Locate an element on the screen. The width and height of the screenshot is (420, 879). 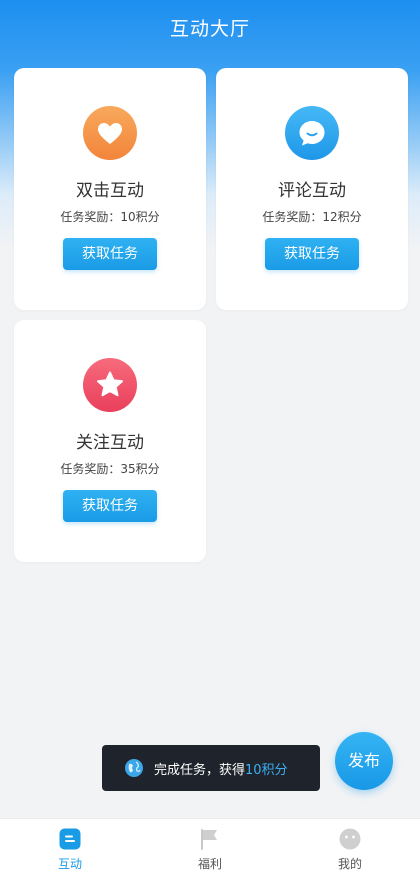
star-icon is located at coordinates (110, 385).